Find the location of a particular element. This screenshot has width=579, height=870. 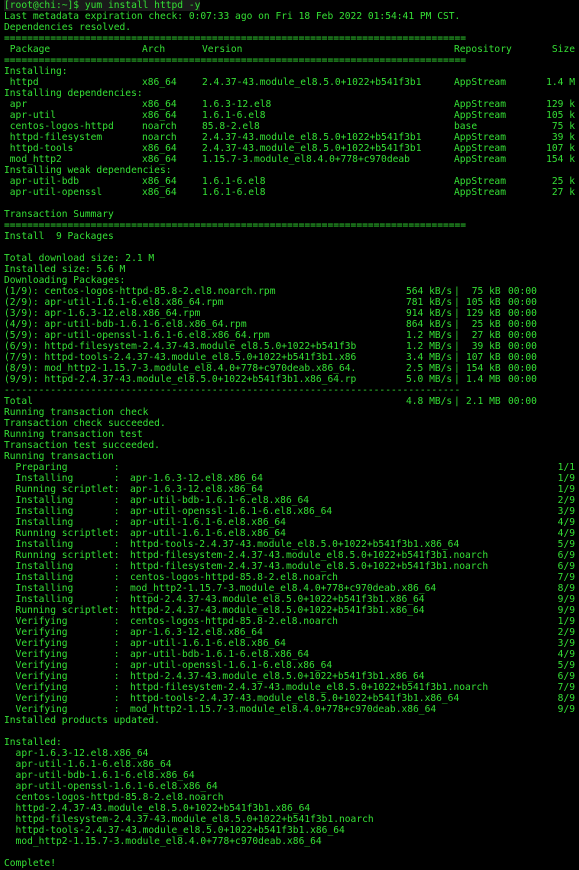

download-speed: 3.4 MB/s is located at coordinates (429, 357).